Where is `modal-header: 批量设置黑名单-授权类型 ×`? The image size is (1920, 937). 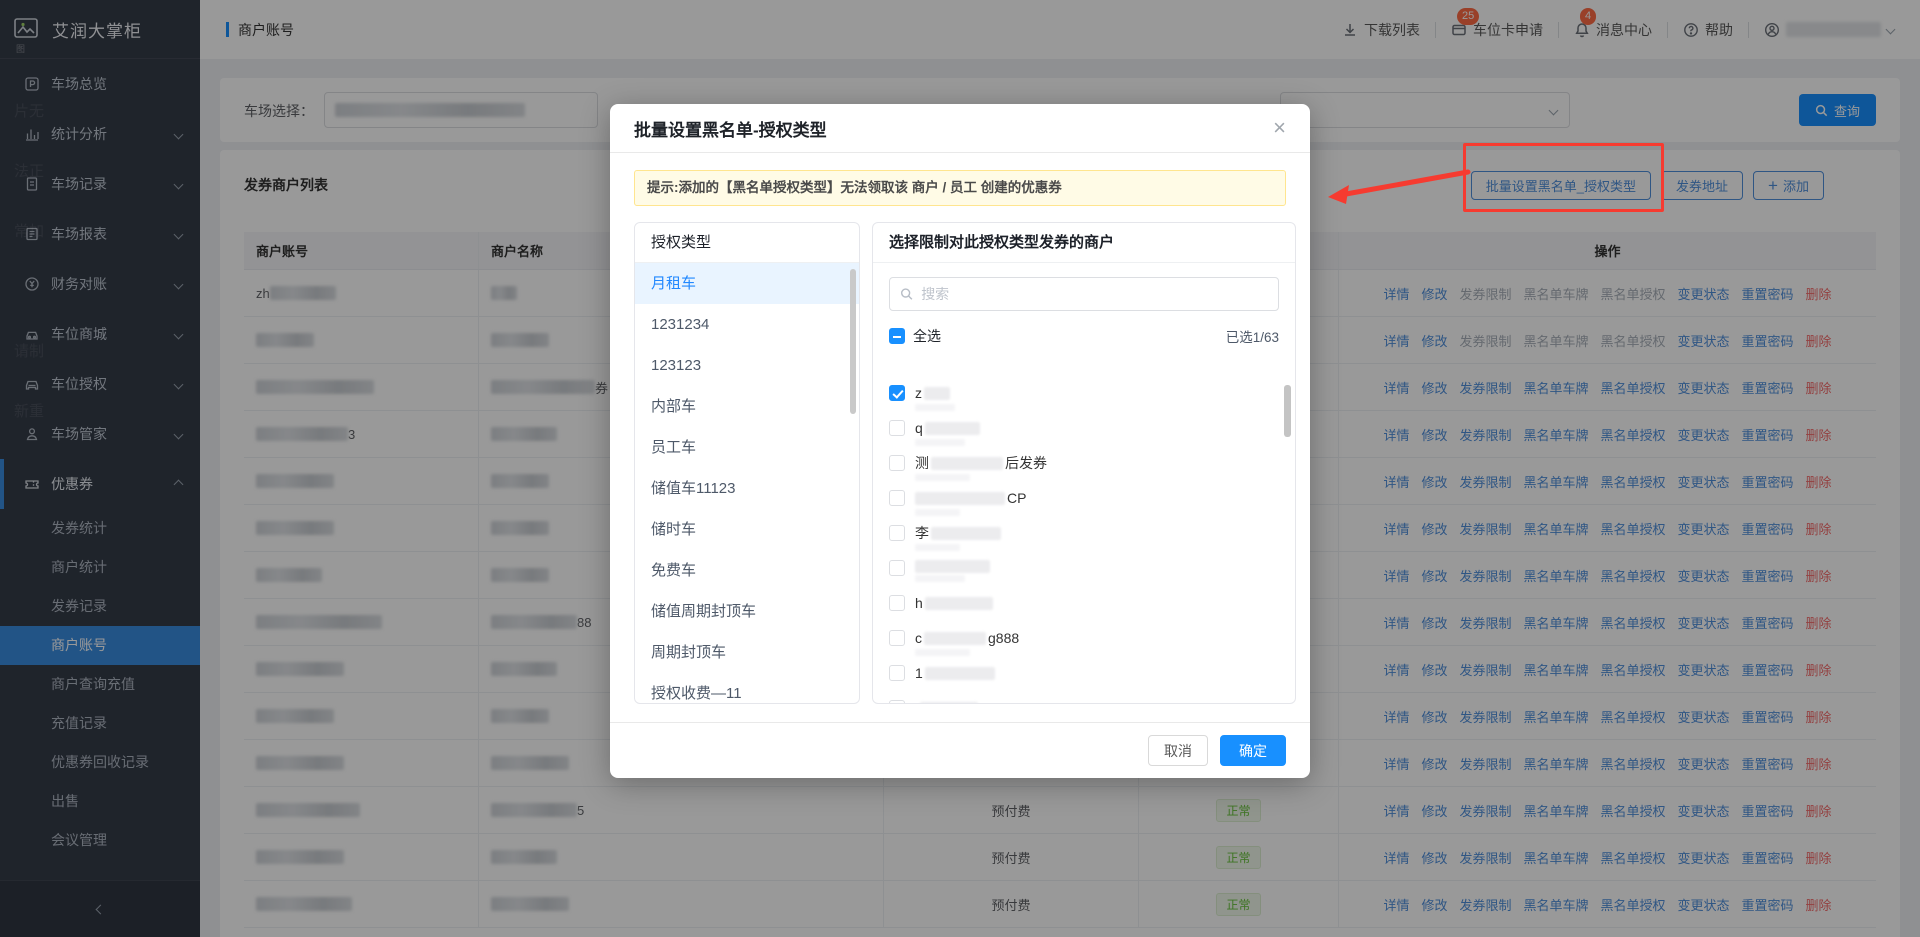 modal-header: 批量设置黑名单-授权类型 × is located at coordinates (960, 128).